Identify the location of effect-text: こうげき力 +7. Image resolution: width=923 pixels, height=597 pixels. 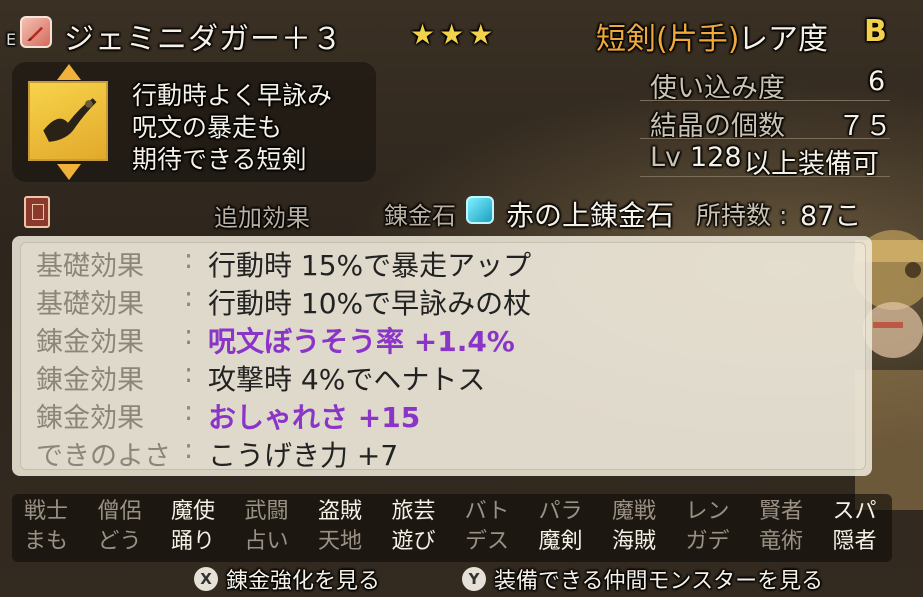
(303, 455).